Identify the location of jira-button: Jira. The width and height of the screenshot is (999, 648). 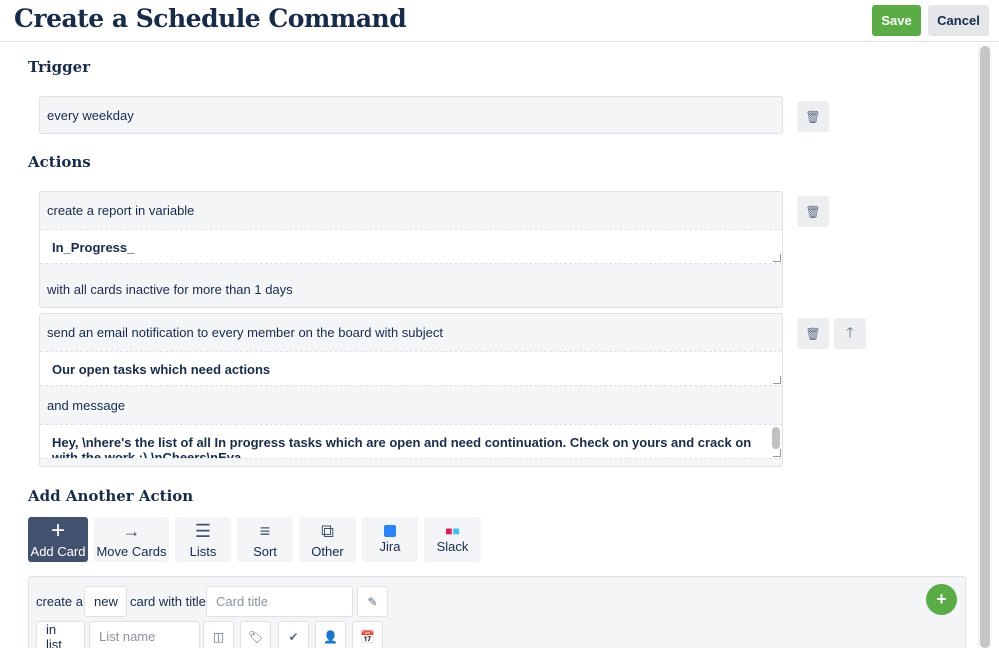
(390, 539).